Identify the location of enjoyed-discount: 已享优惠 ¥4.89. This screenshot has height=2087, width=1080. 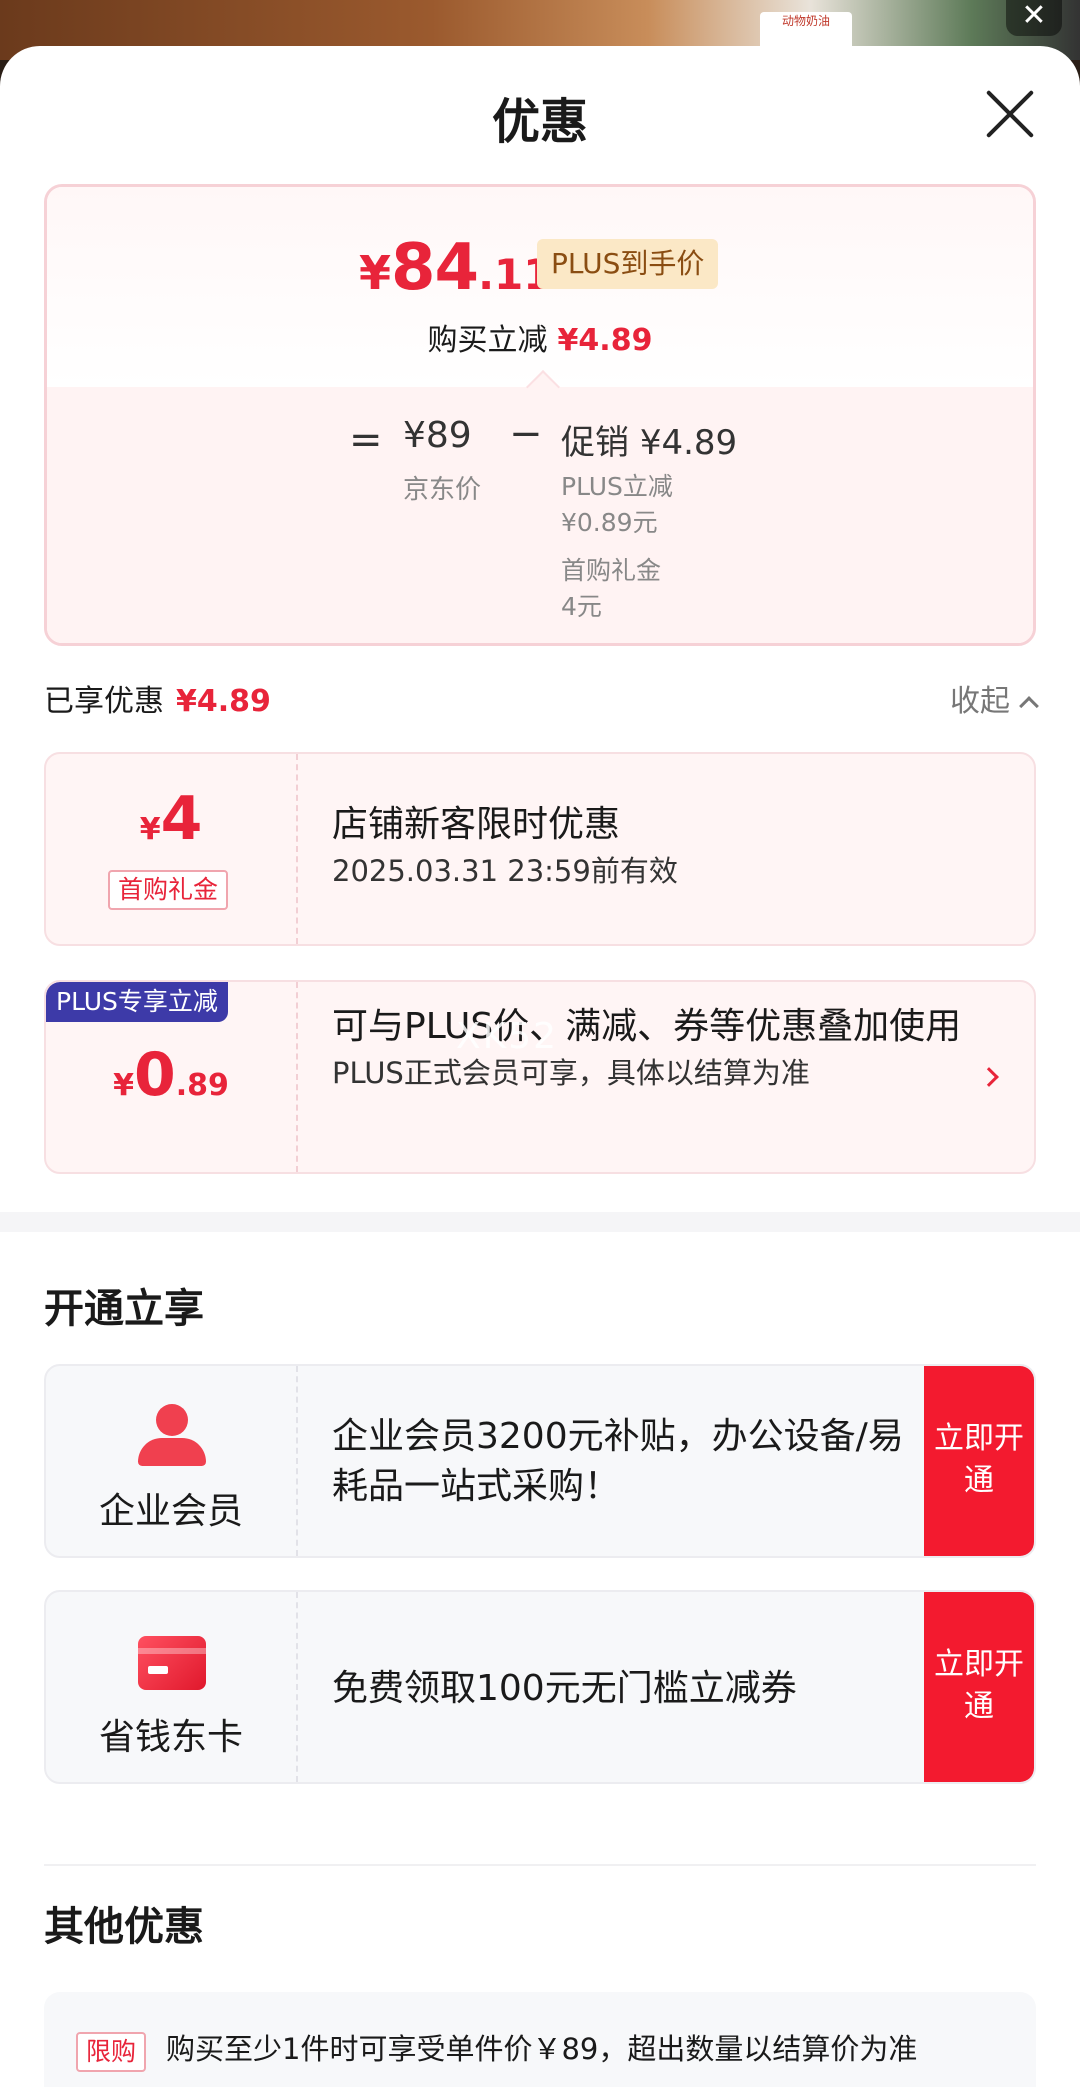
(157, 698).